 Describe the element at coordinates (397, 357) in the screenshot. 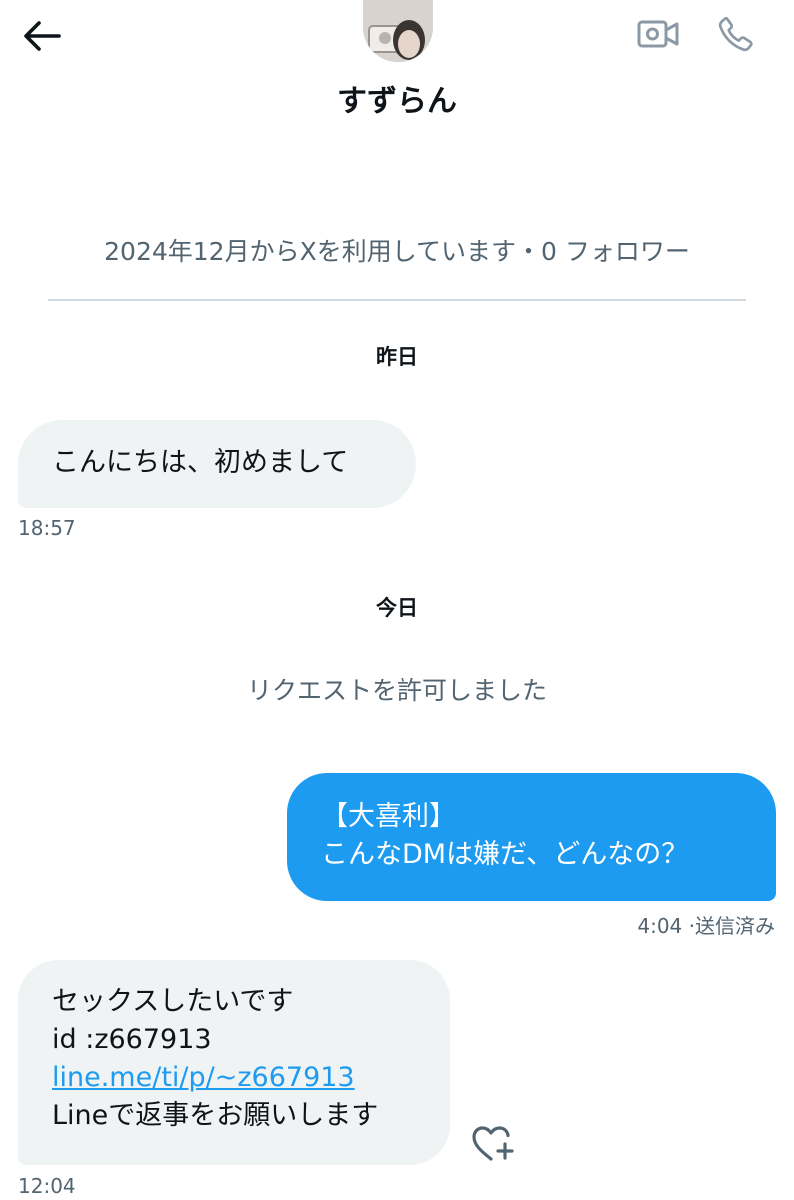

I see `day-separator-yesterday: 昨日` at that location.